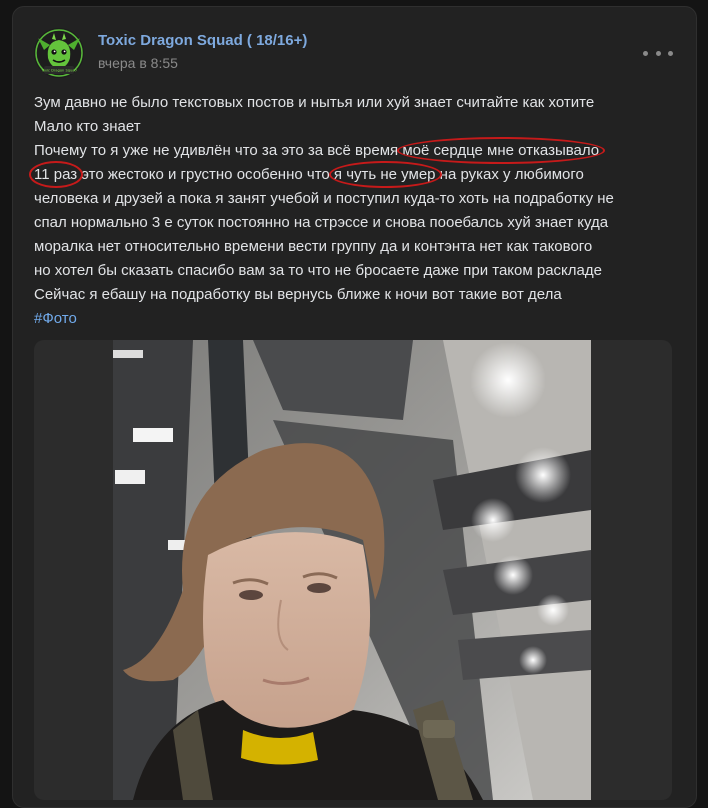 The width and height of the screenshot is (708, 808). Describe the element at coordinates (138, 63) in the screenshot. I see `post-timestamp: вчера в 8:55` at that location.